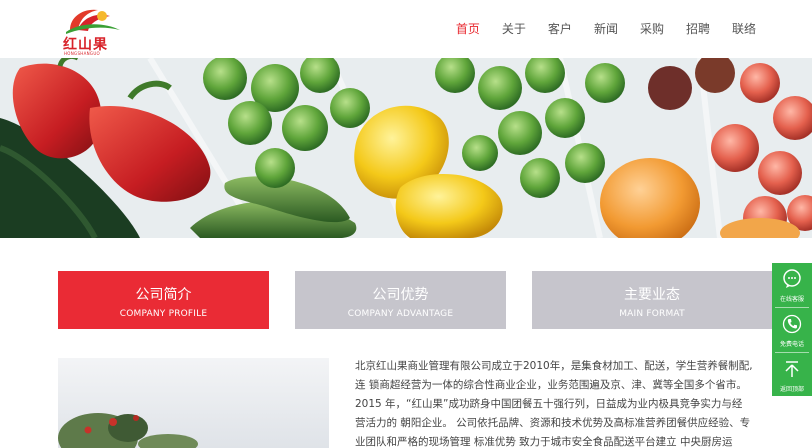 The width and height of the screenshot is (812, 448). I want to click on main-nav: 首页 关于 客户 新闻 采购 招聘 联络, so click(595, 28).